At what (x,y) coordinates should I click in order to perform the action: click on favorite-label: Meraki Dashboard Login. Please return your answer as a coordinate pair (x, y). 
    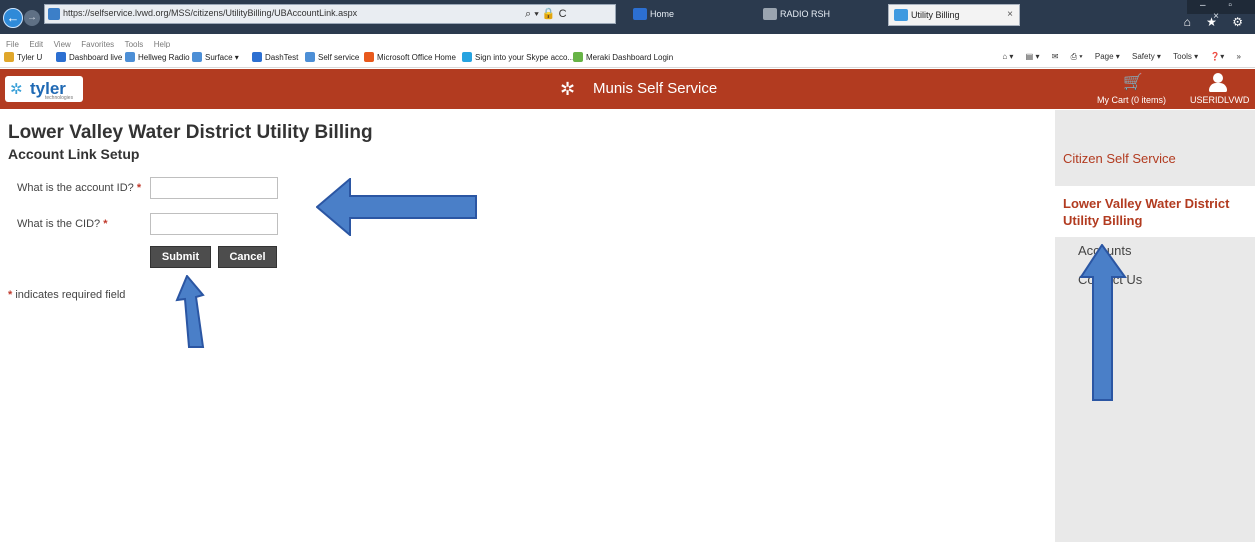
    Looking at the image, I should click on (630, 57).